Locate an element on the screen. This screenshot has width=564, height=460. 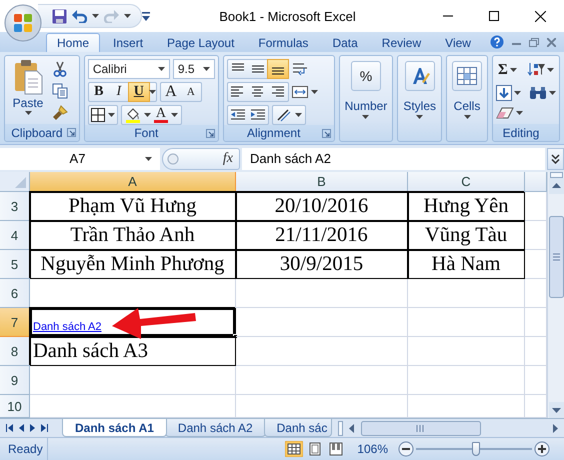
insert-function-button: fx is located at coordinates (227, 158).